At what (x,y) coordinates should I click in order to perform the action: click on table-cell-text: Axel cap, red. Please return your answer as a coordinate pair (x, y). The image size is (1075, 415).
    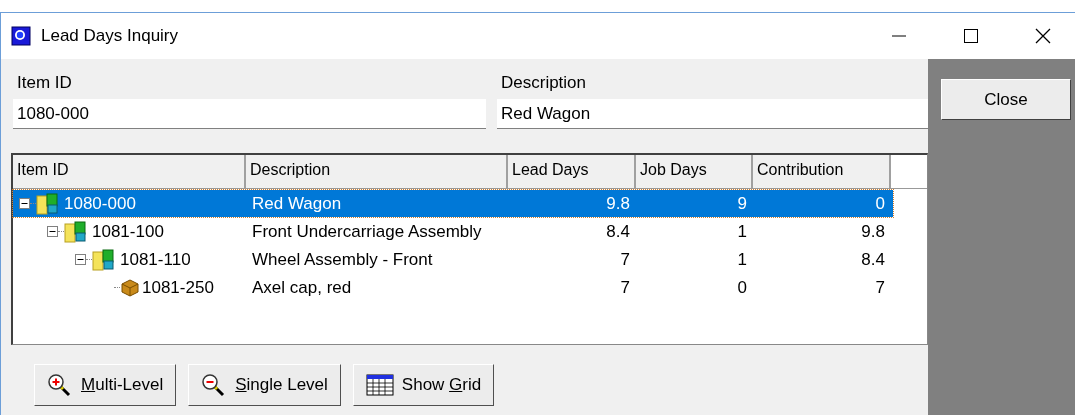
    Looking at the image, I should click on (302, 287).